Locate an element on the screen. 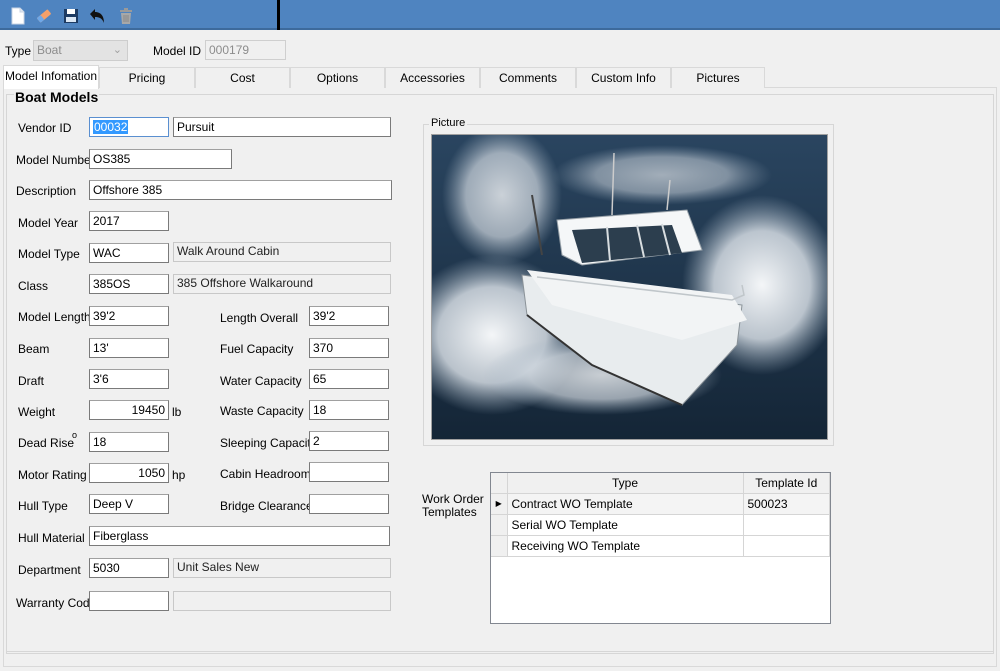 The width and height of the screenshot is (1000, 671). cell-type: Serial WO Template is located at coordinates (625, 525).